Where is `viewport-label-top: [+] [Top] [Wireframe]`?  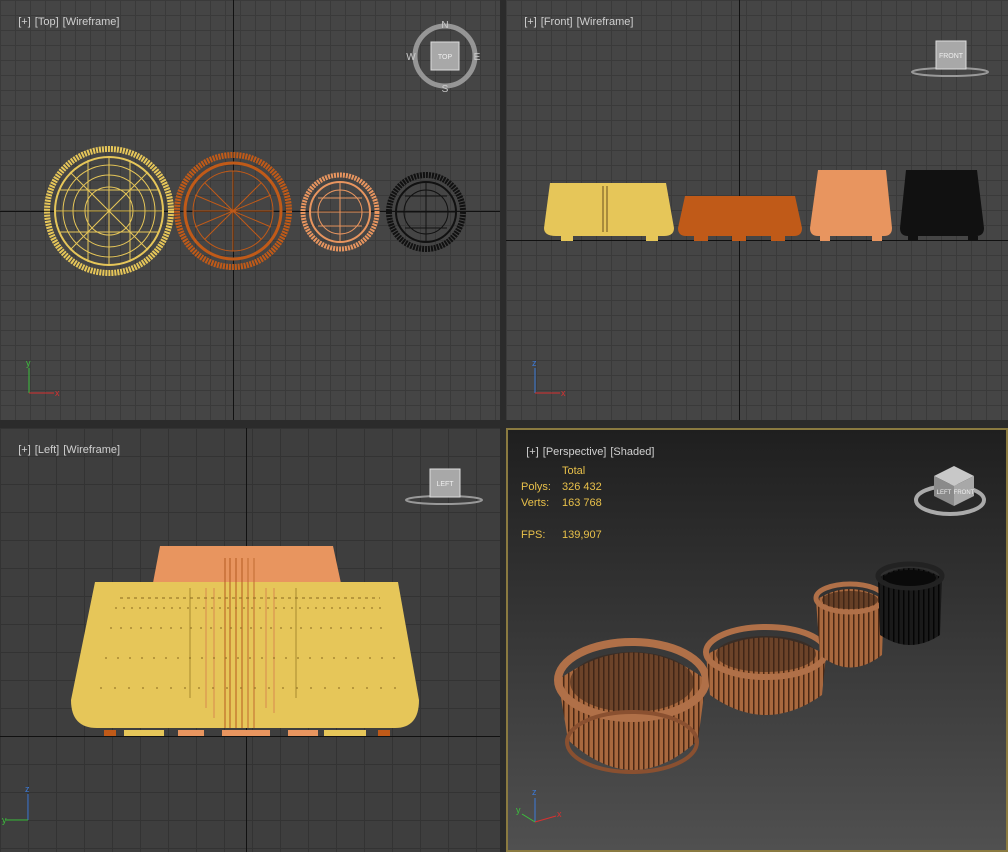 viewport-label-top: [+] [Top] [Wireframe] is located at coordinates (64, 22).